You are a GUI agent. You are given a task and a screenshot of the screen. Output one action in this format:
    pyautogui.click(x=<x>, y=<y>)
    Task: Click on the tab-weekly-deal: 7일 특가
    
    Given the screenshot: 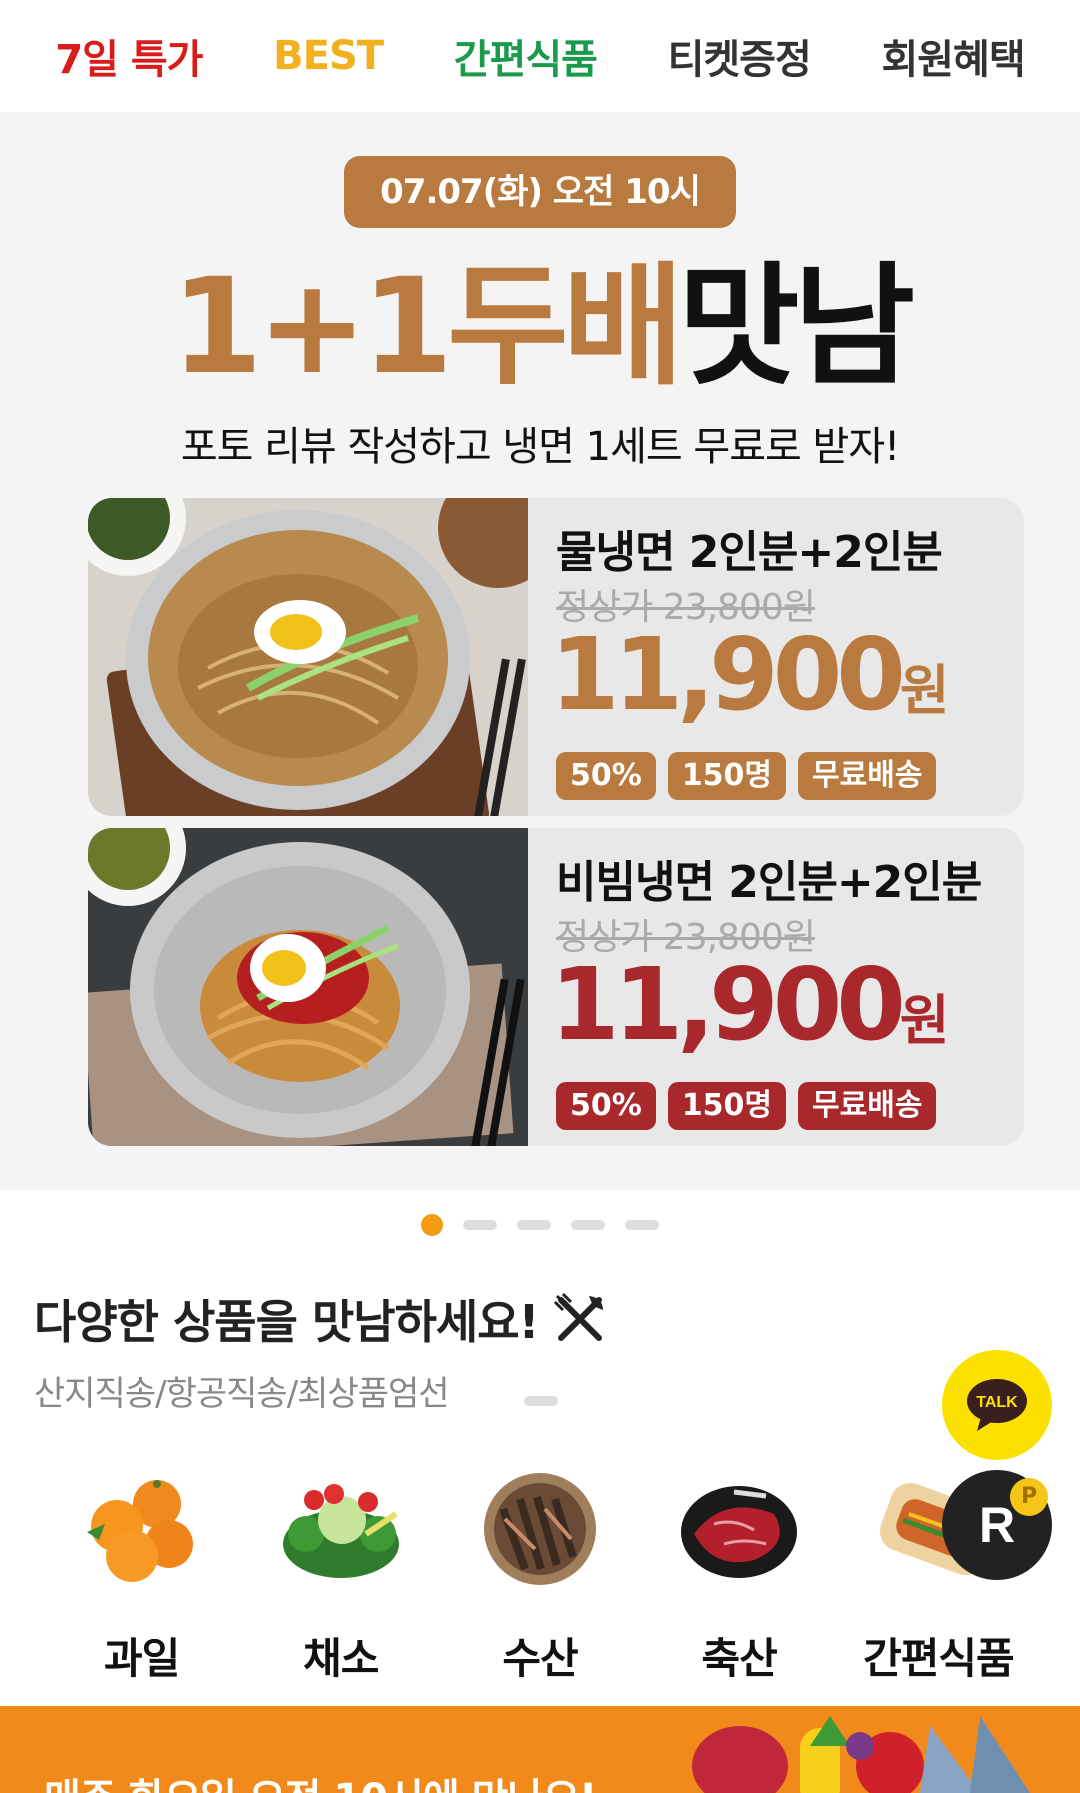 What is the action you would take?
    pyautogui.click(x=129, y=56)
    